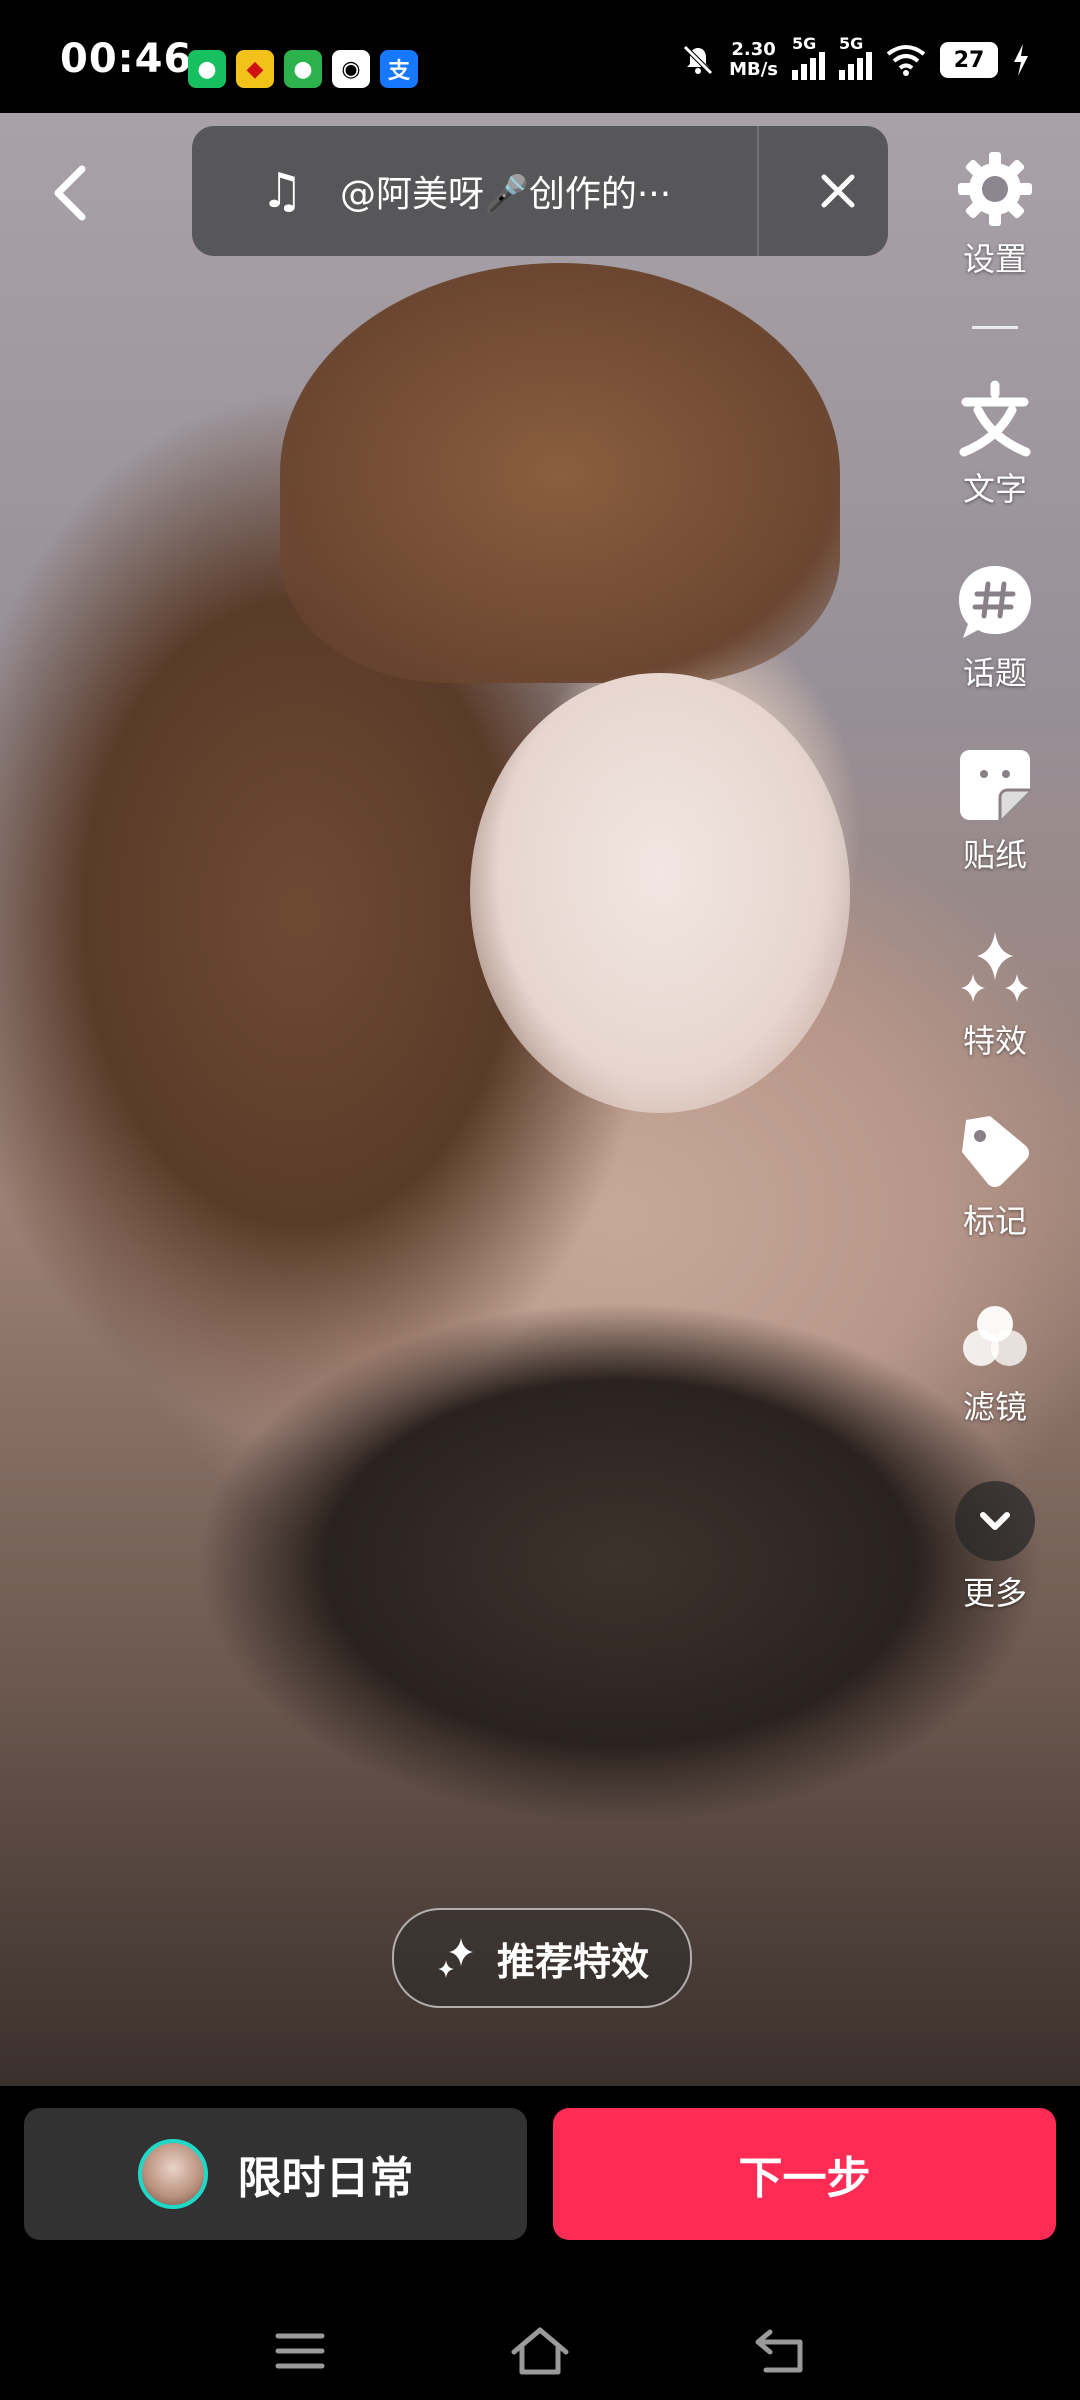  What do you see at coordinates (995, 1521) in the screenshot?
I see `chevron-down-icon` at bounding box center [995, 1521].